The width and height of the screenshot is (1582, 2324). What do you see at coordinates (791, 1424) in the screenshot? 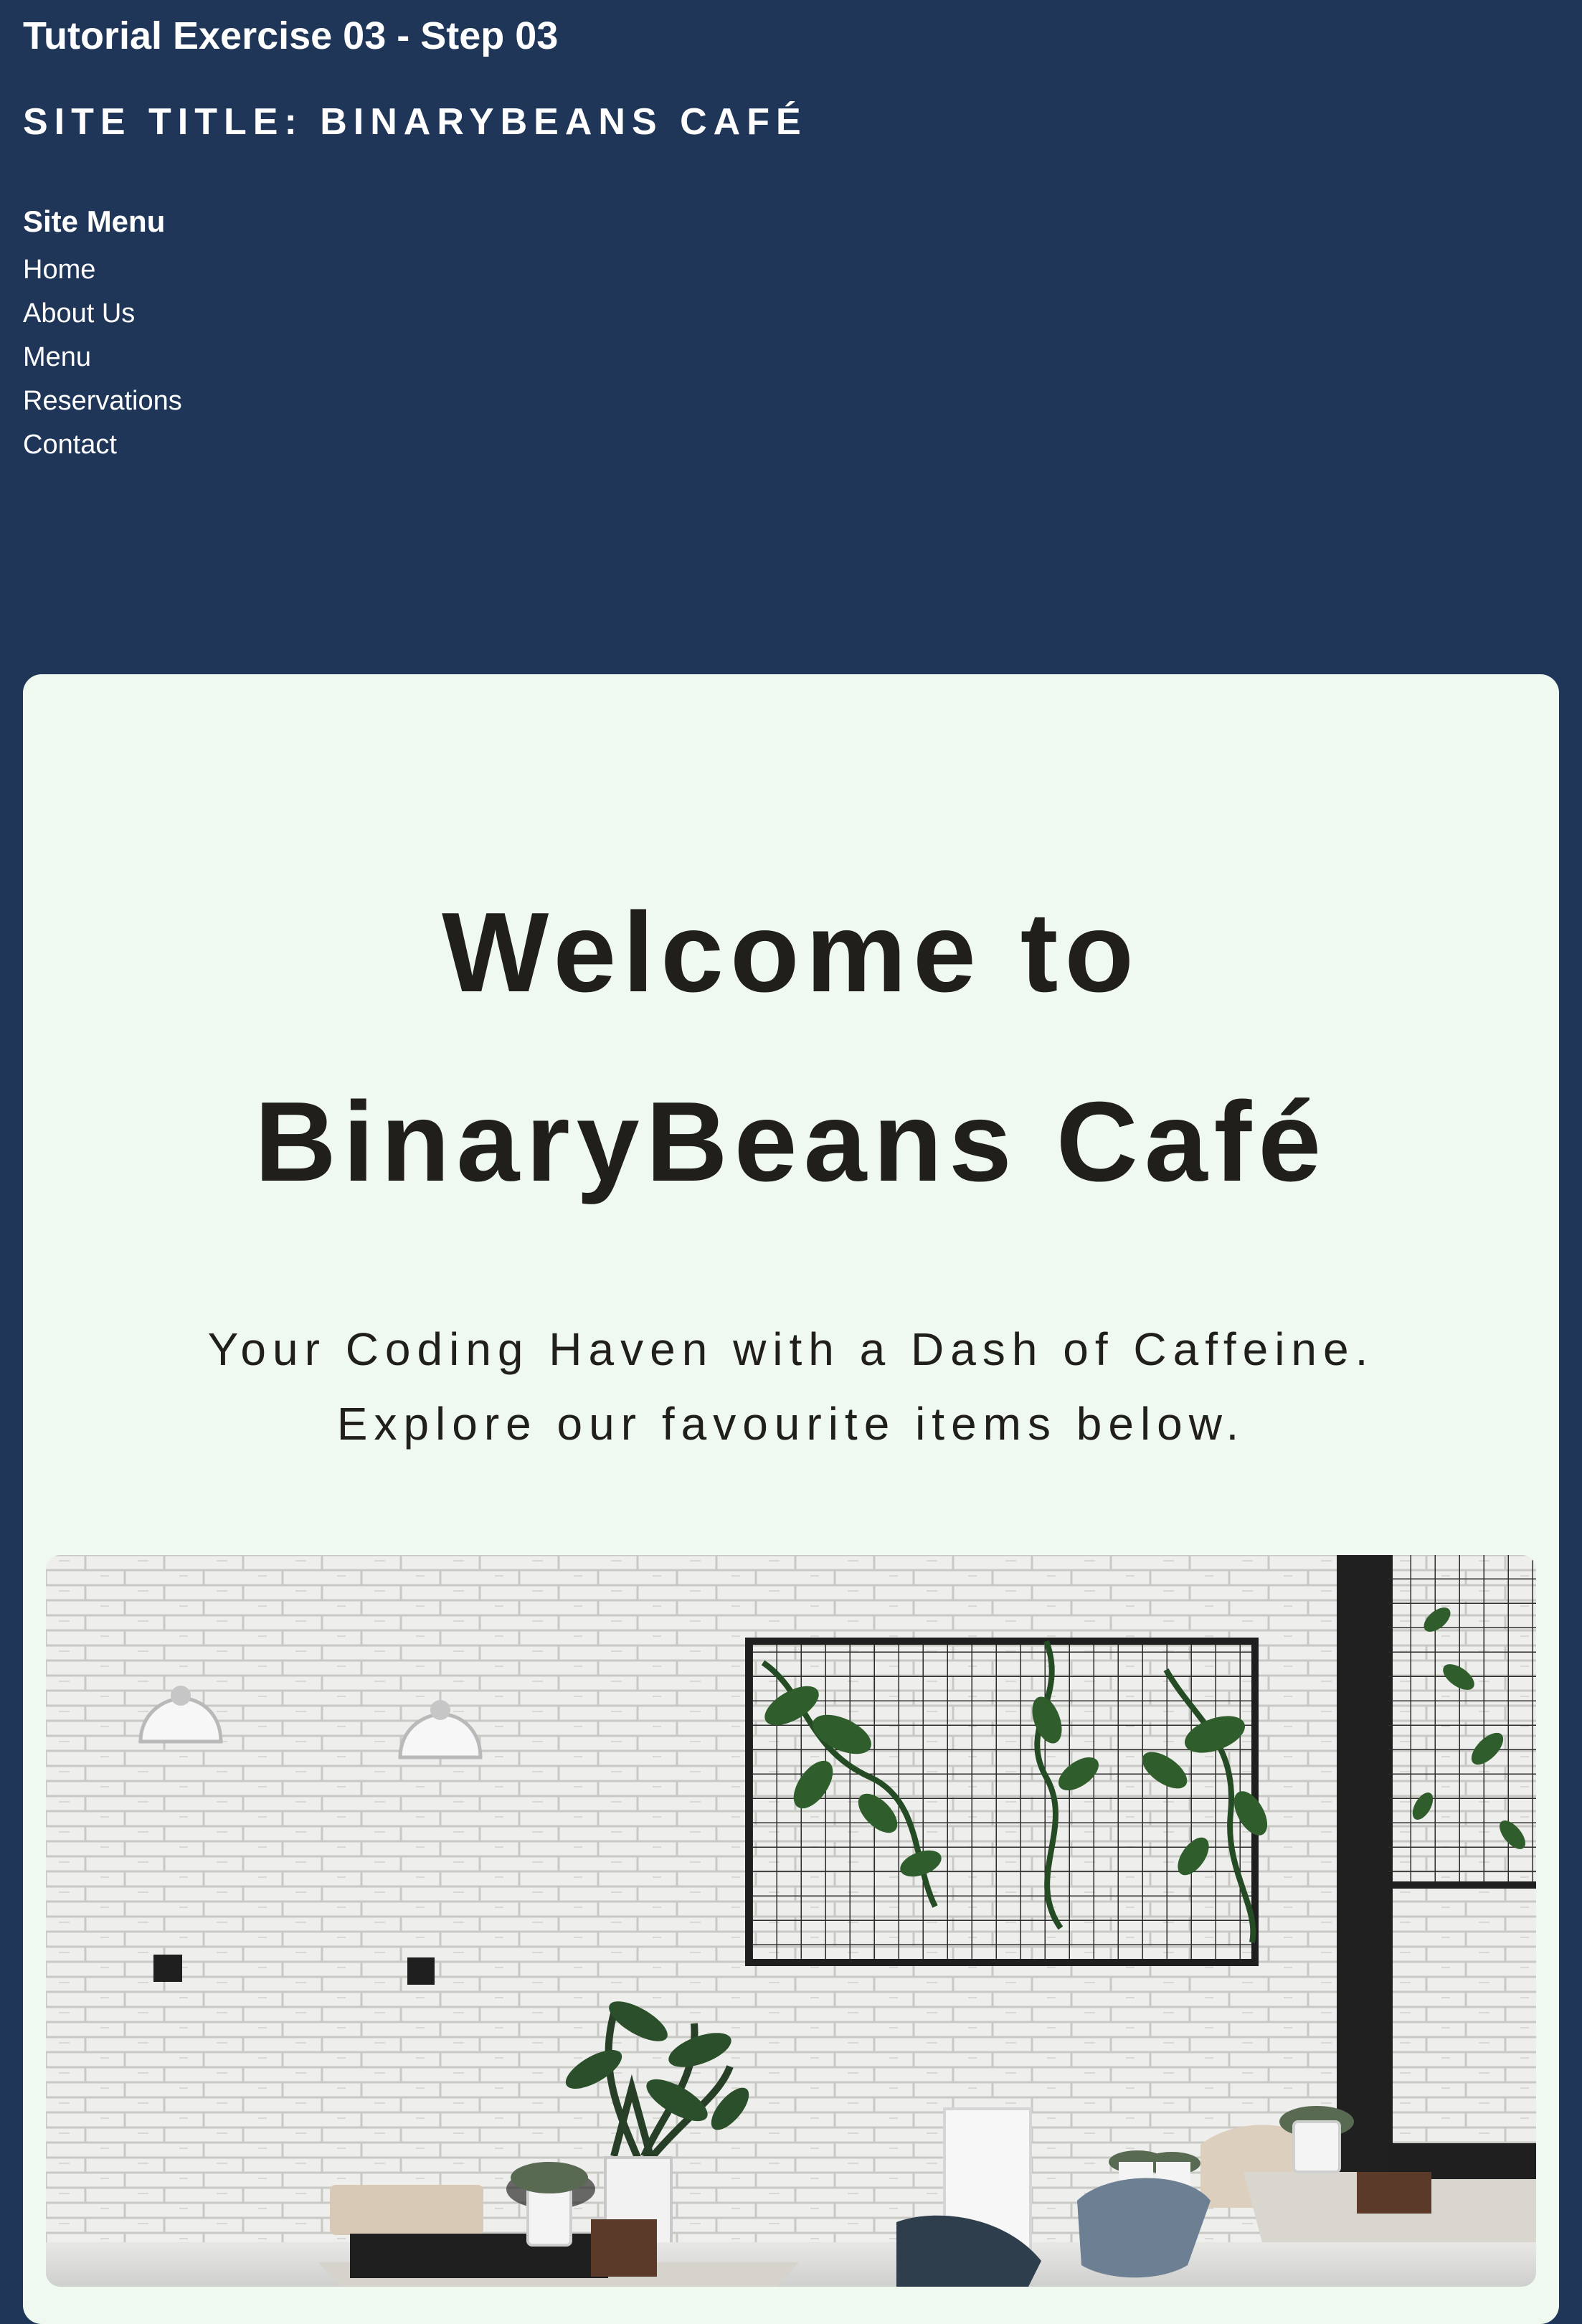
I see `tagline-line-2: Explore our favourite items below.` at bounding box center [791, 1424].